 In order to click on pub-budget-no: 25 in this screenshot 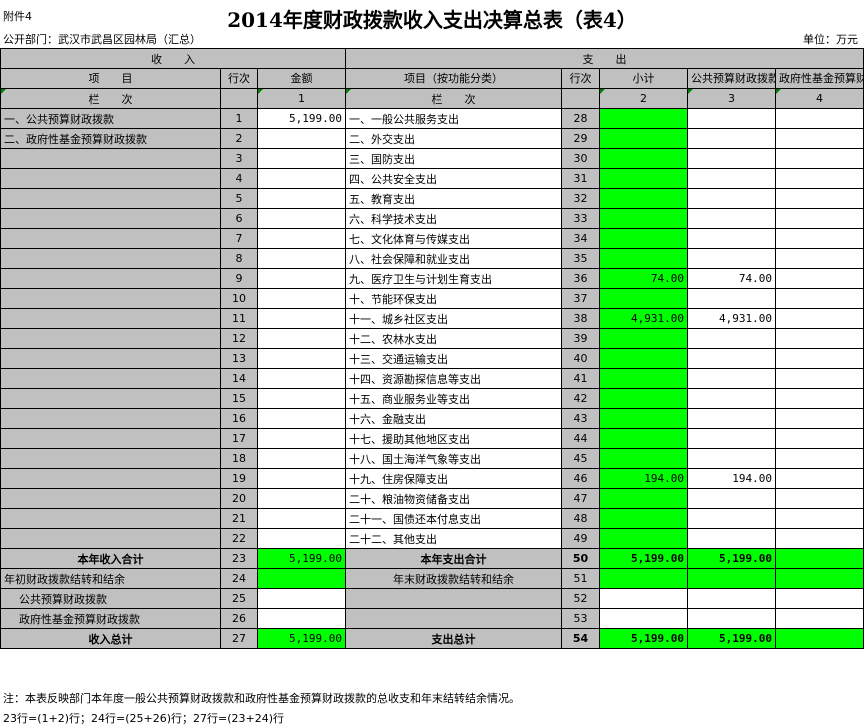, I will do `click(239, 598)`.